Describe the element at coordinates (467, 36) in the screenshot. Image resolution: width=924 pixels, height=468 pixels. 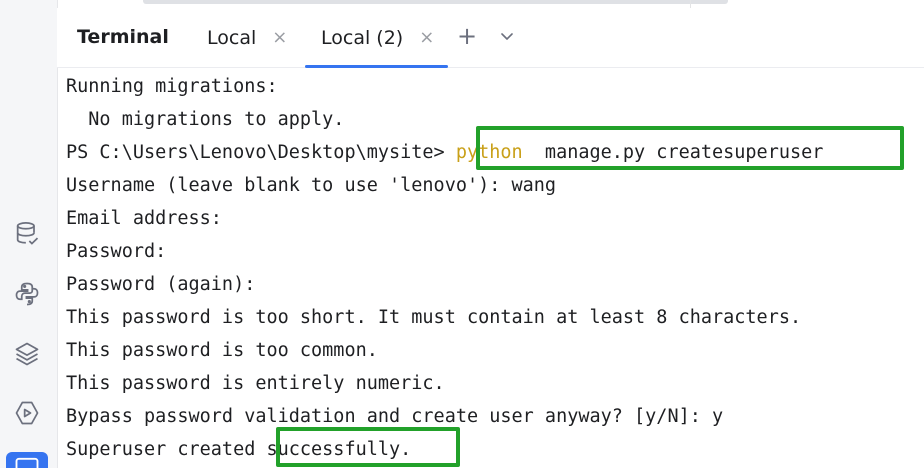
I see `plus-icon: +` at that location.